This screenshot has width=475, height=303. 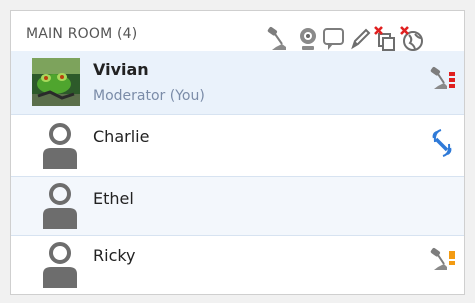 What do you see at coordinates (360, 39) in the screenshot?
I see `pencil-icon` at bounding box center [360, 39].